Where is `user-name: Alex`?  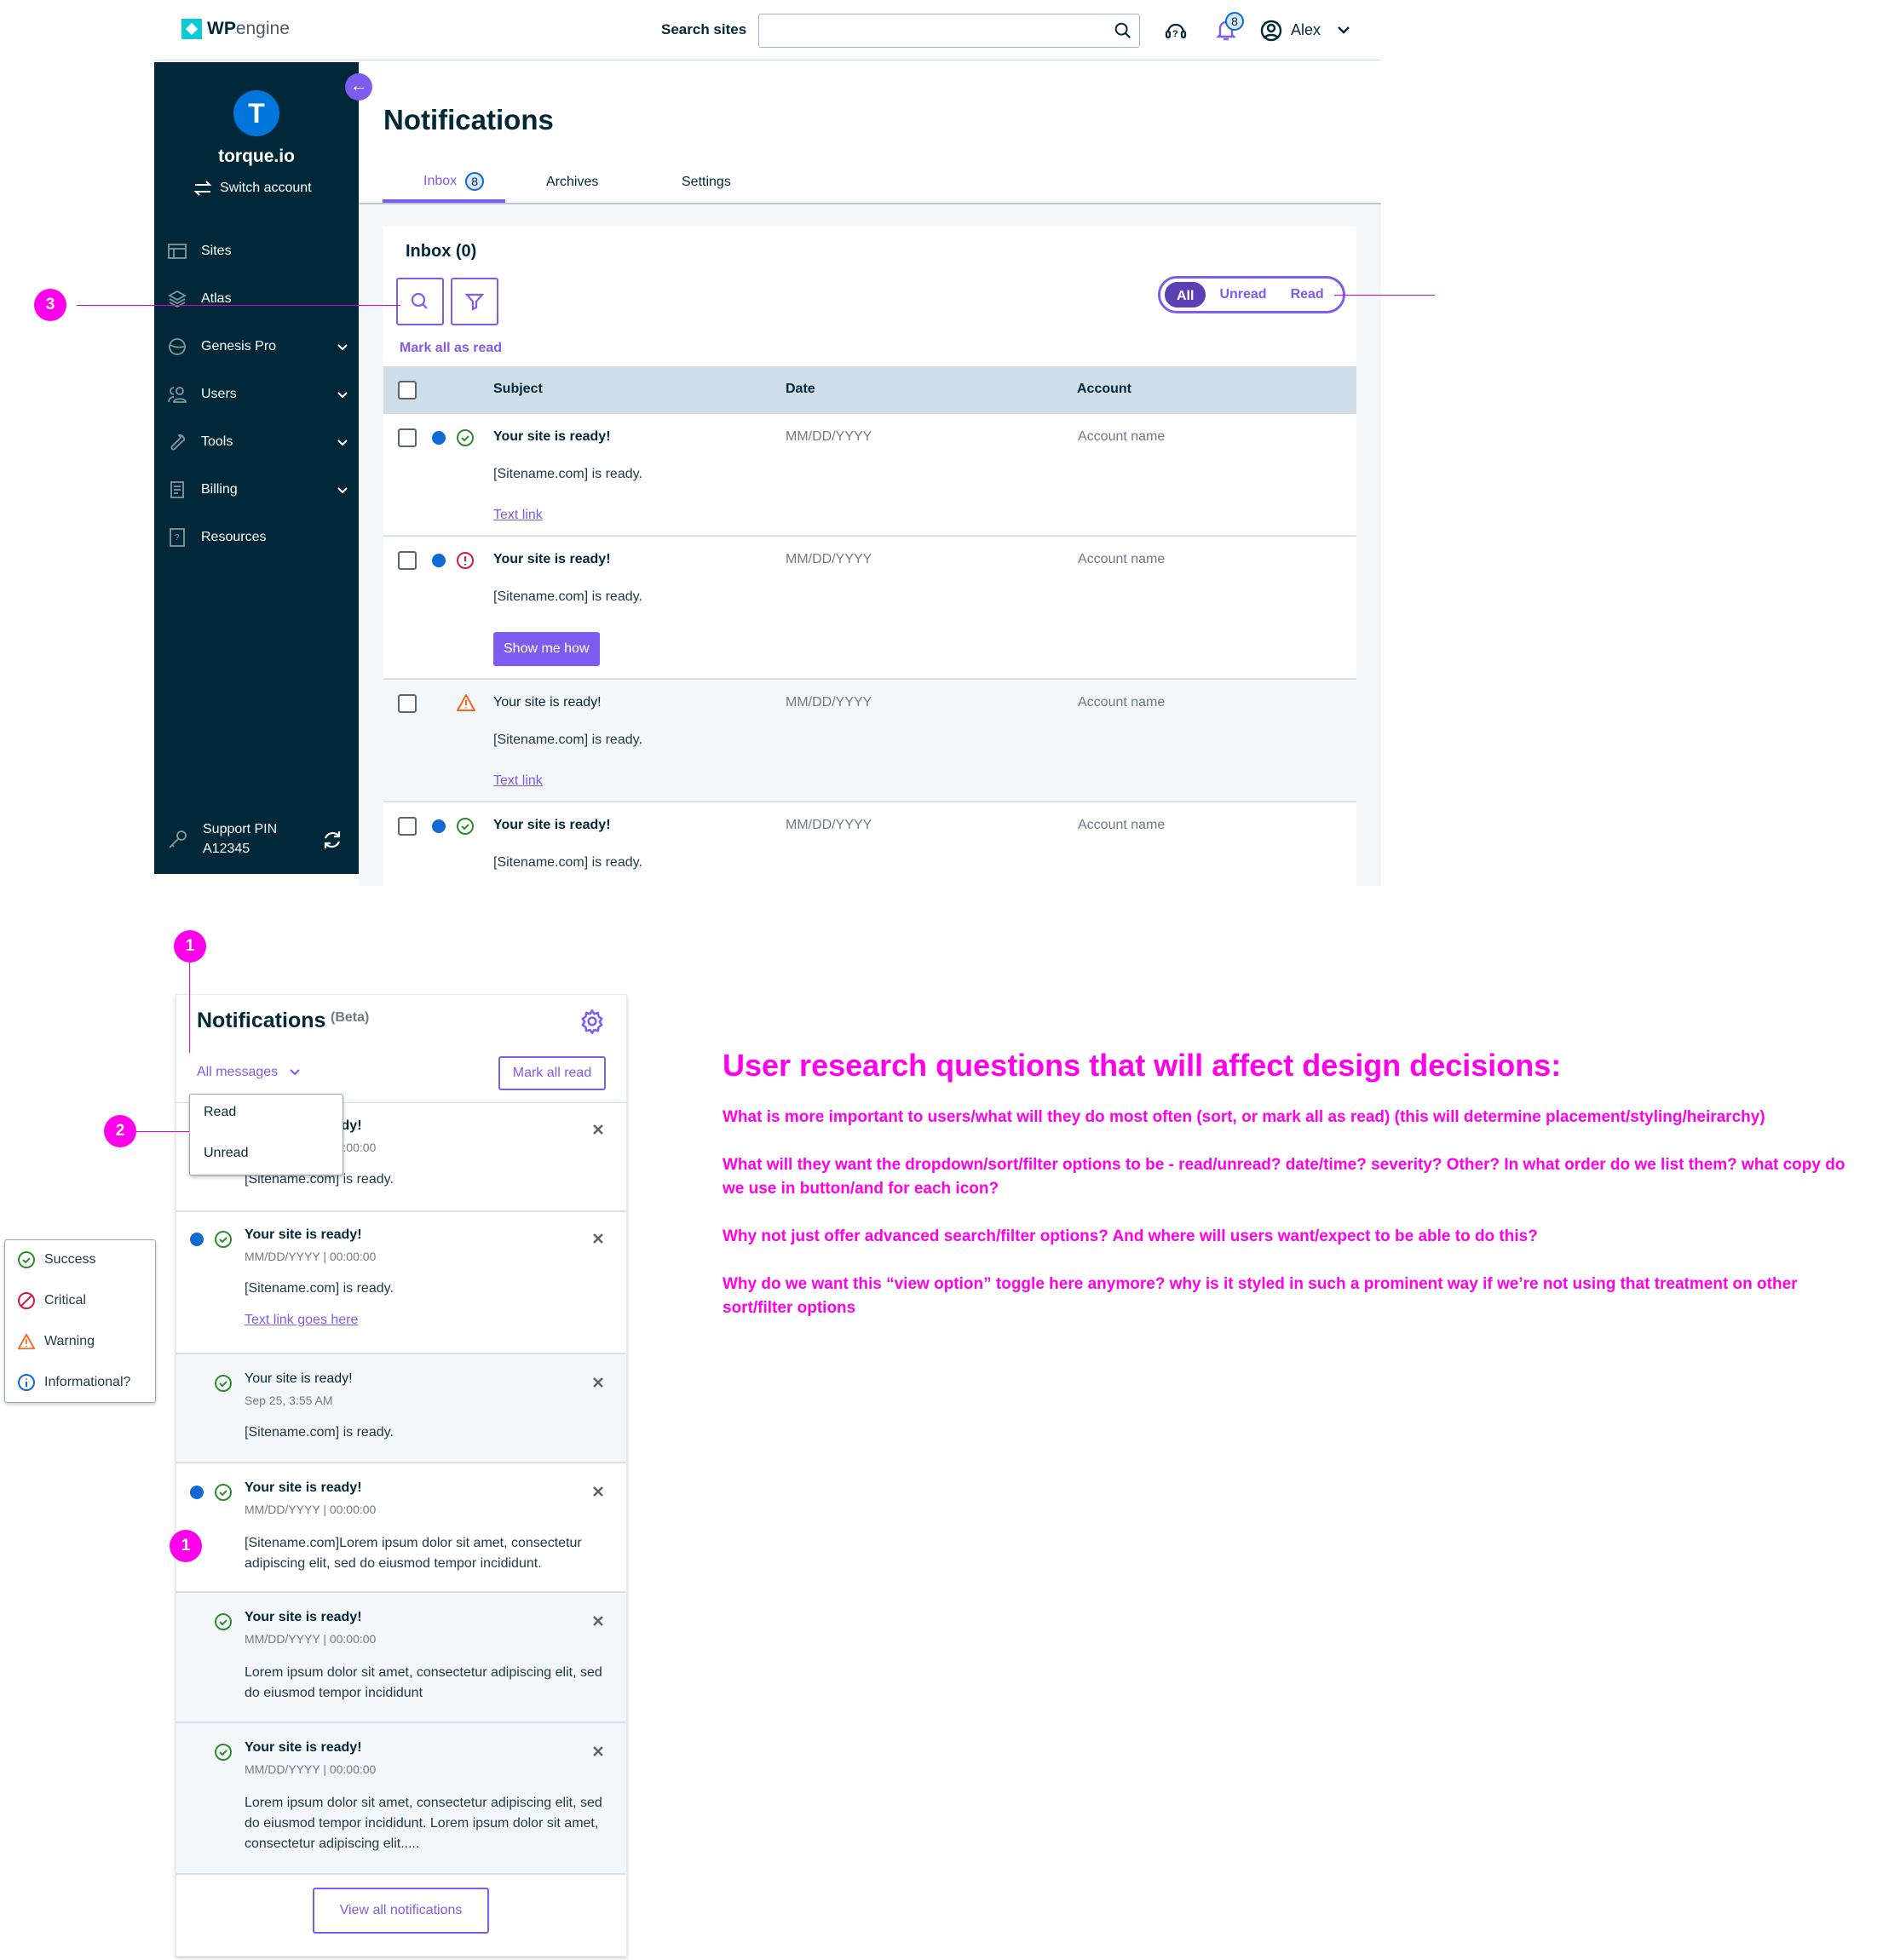
user-name: Alex is located at coordinates (1306, 30).